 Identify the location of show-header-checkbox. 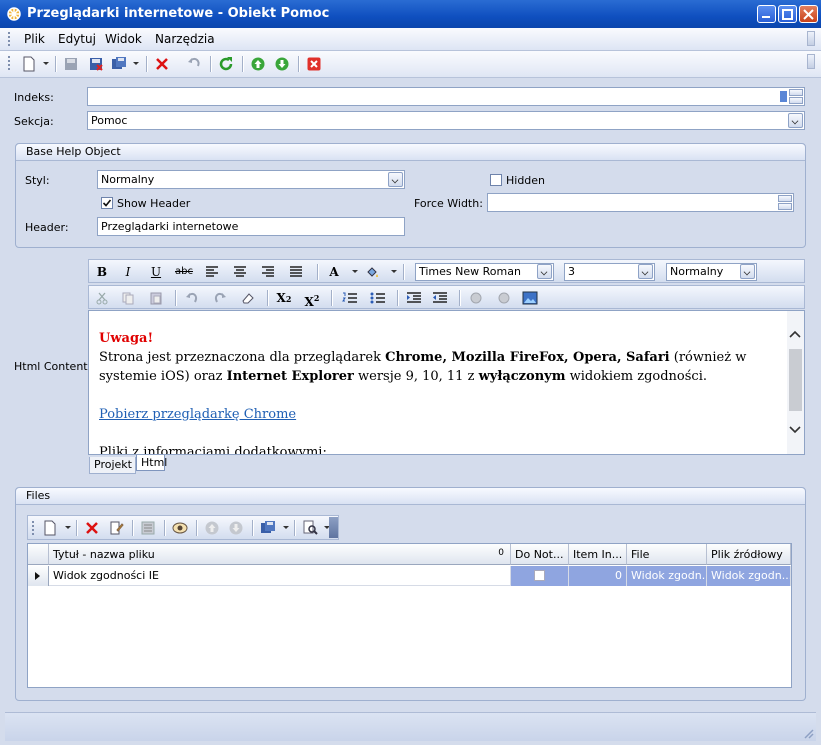
(107, 203).